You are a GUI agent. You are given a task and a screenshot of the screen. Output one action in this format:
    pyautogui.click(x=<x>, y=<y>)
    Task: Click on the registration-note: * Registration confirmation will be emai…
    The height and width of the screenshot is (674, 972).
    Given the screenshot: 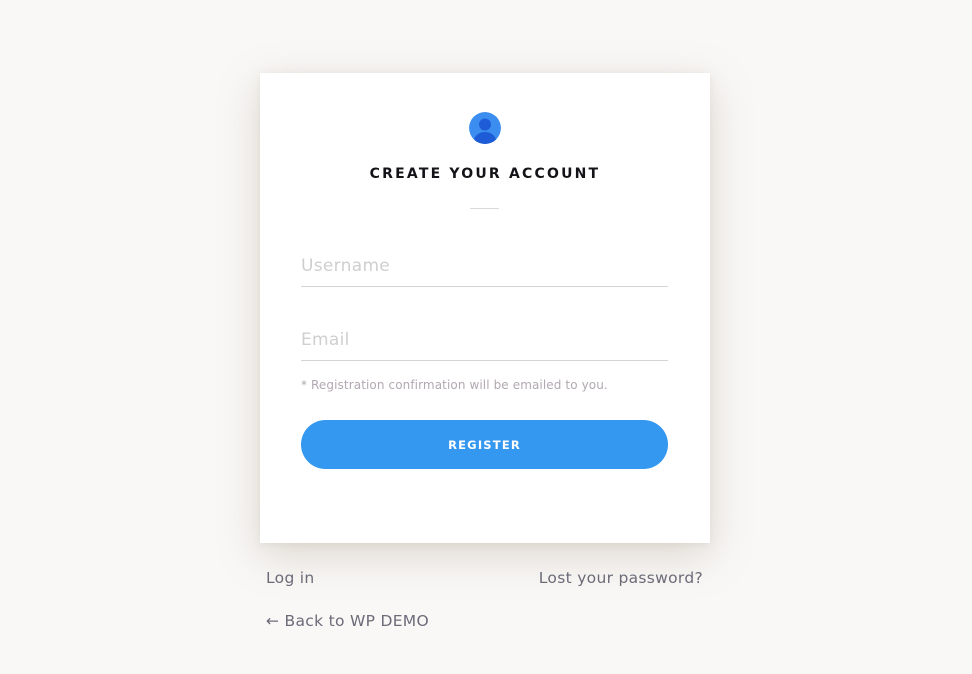 What is the action you would take?
    pyautogui.click(x=454, y=385)
    